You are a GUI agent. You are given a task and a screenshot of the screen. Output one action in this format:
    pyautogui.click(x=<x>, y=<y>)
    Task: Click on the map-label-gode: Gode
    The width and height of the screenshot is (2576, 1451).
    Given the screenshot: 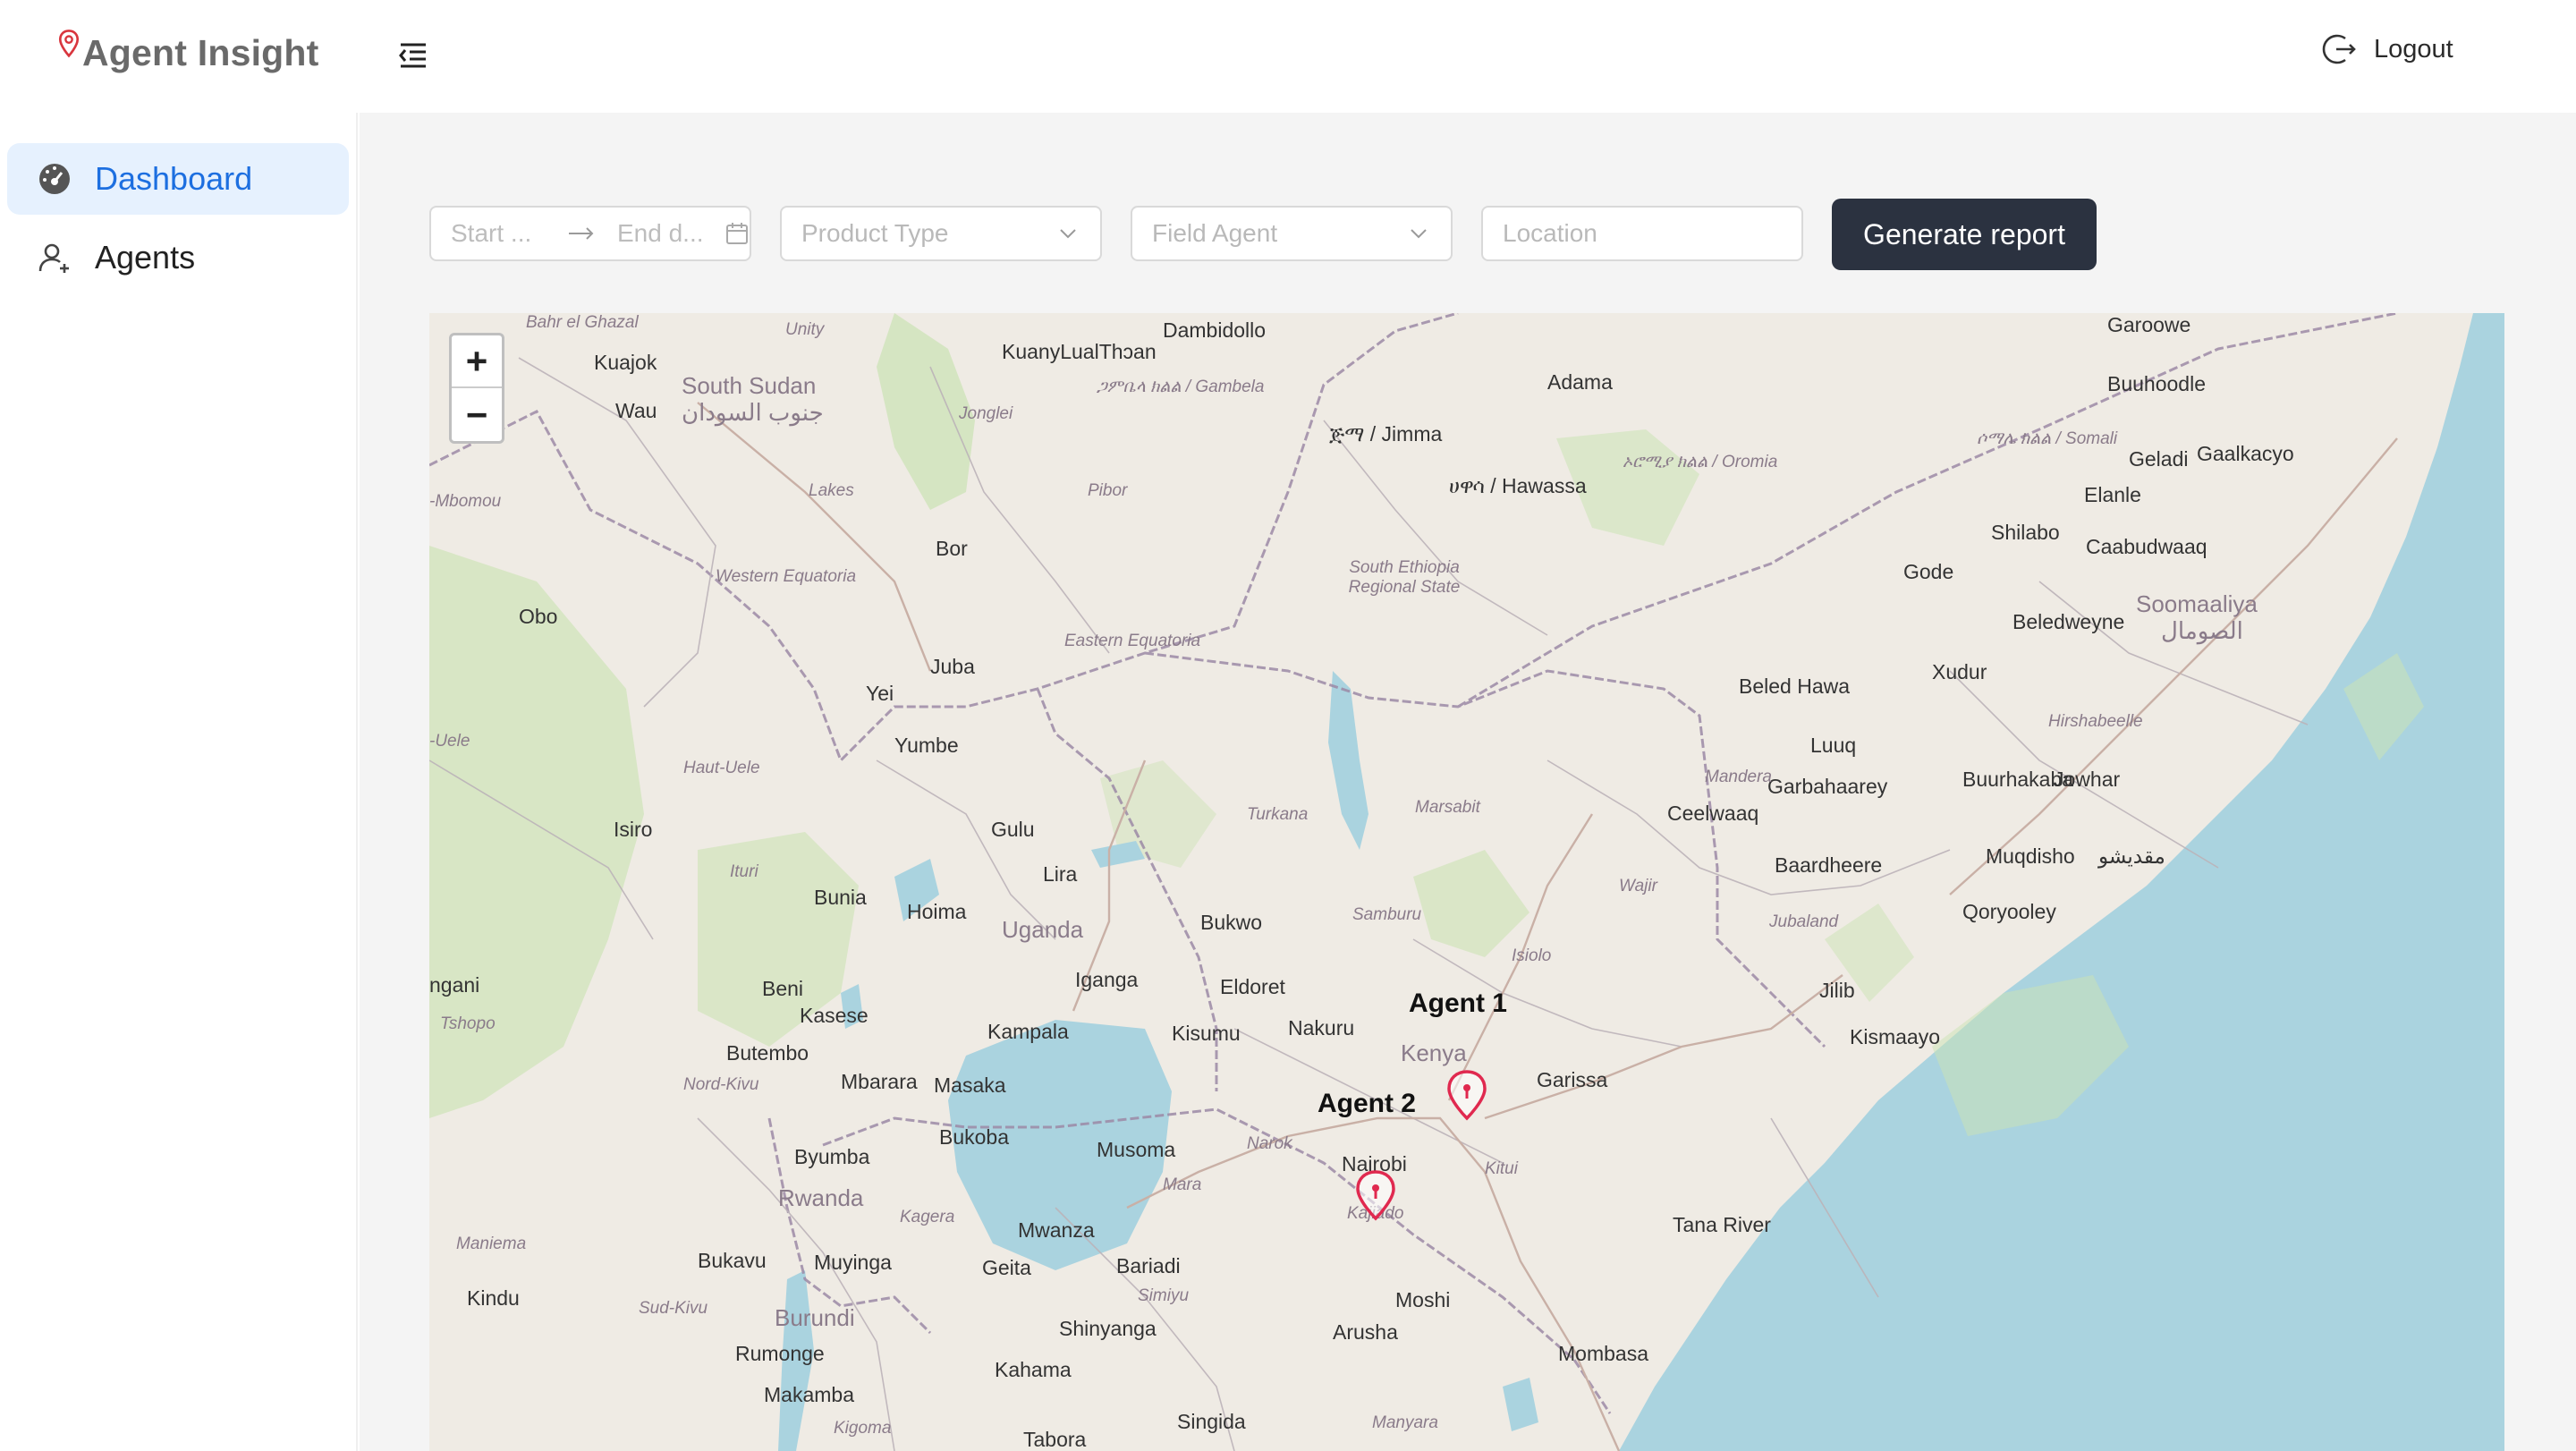 What is the action you would take?
    pyautogui.click(x=1928, y=571)
    